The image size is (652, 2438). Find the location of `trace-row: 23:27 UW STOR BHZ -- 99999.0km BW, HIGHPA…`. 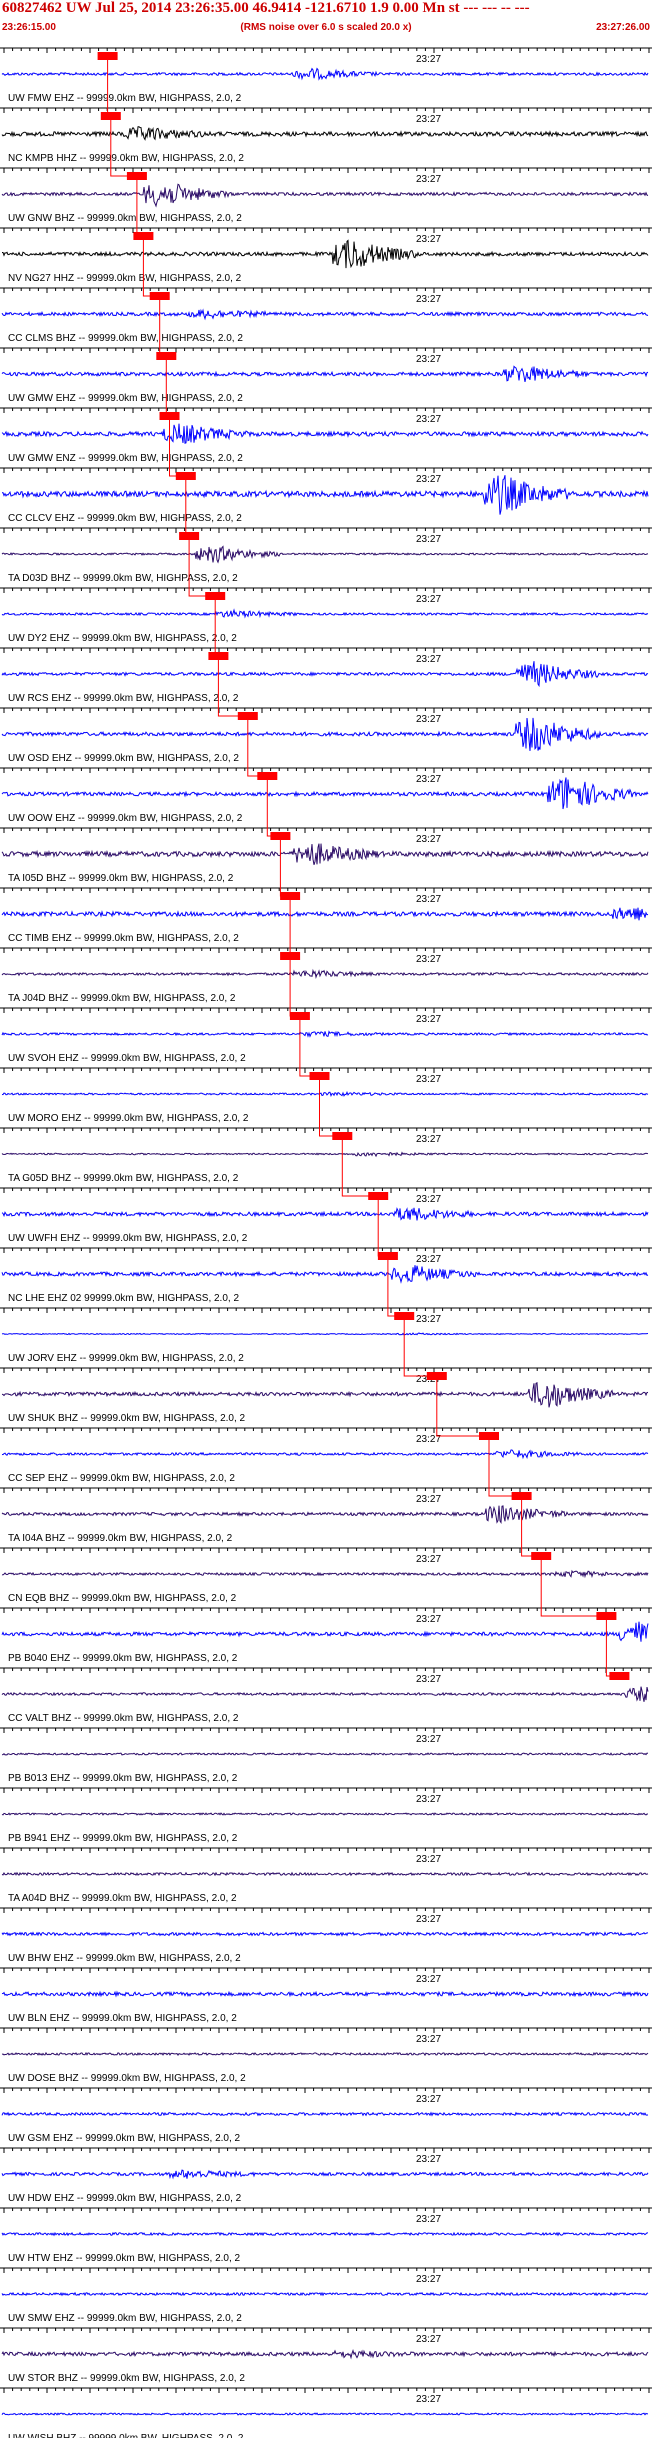

trace-row: 23:27 UW STOR BHZ -- 99999.0km BW, HIGHPA… is located at coordinates (326, 2355).